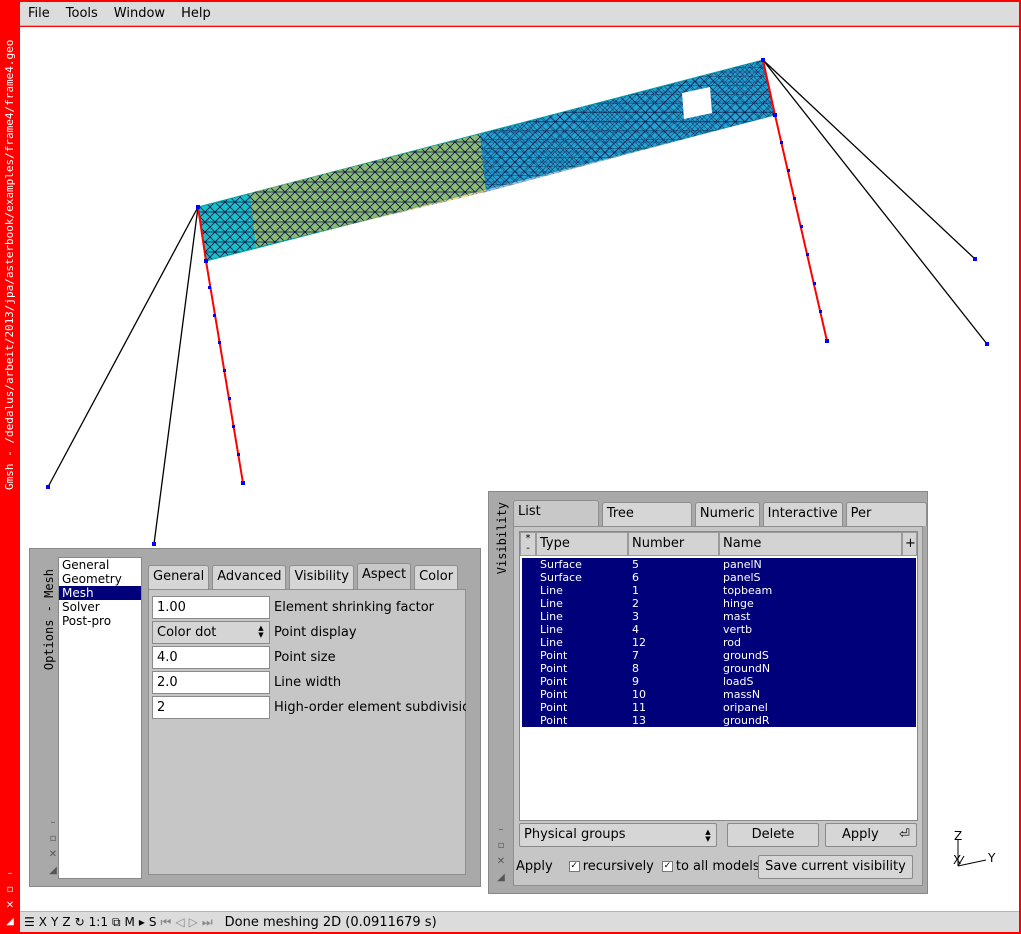 The width and height of the screenshot is (1021, 934). I want to click on table-row: Line 12 rod, so click(719, 642).